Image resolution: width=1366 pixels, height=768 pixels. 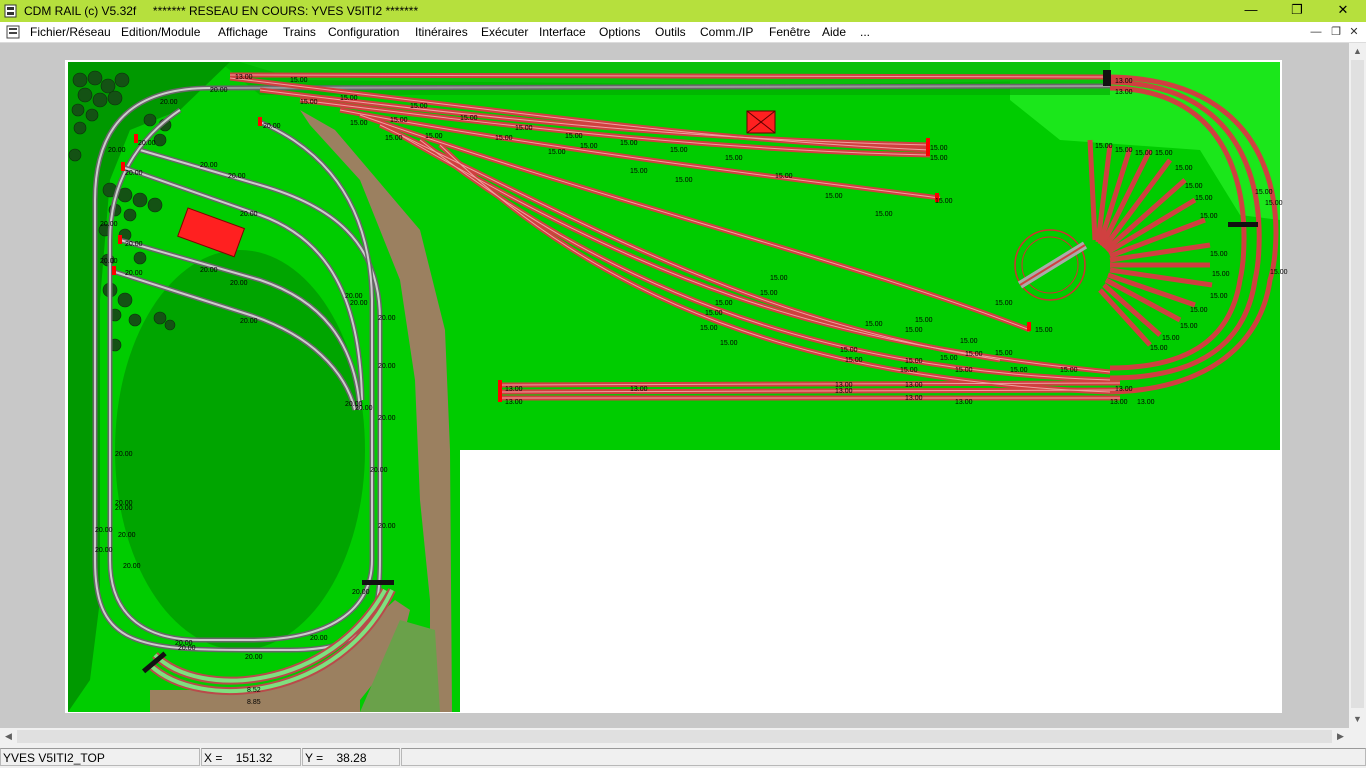 I want to click on scroll-left-arrow-icon: ◀, so click(x=8, y=736).